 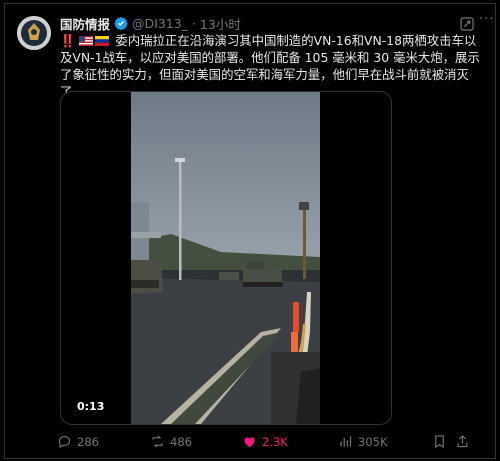 I want to click on bookmark-icon, so click(x=439, y=442).